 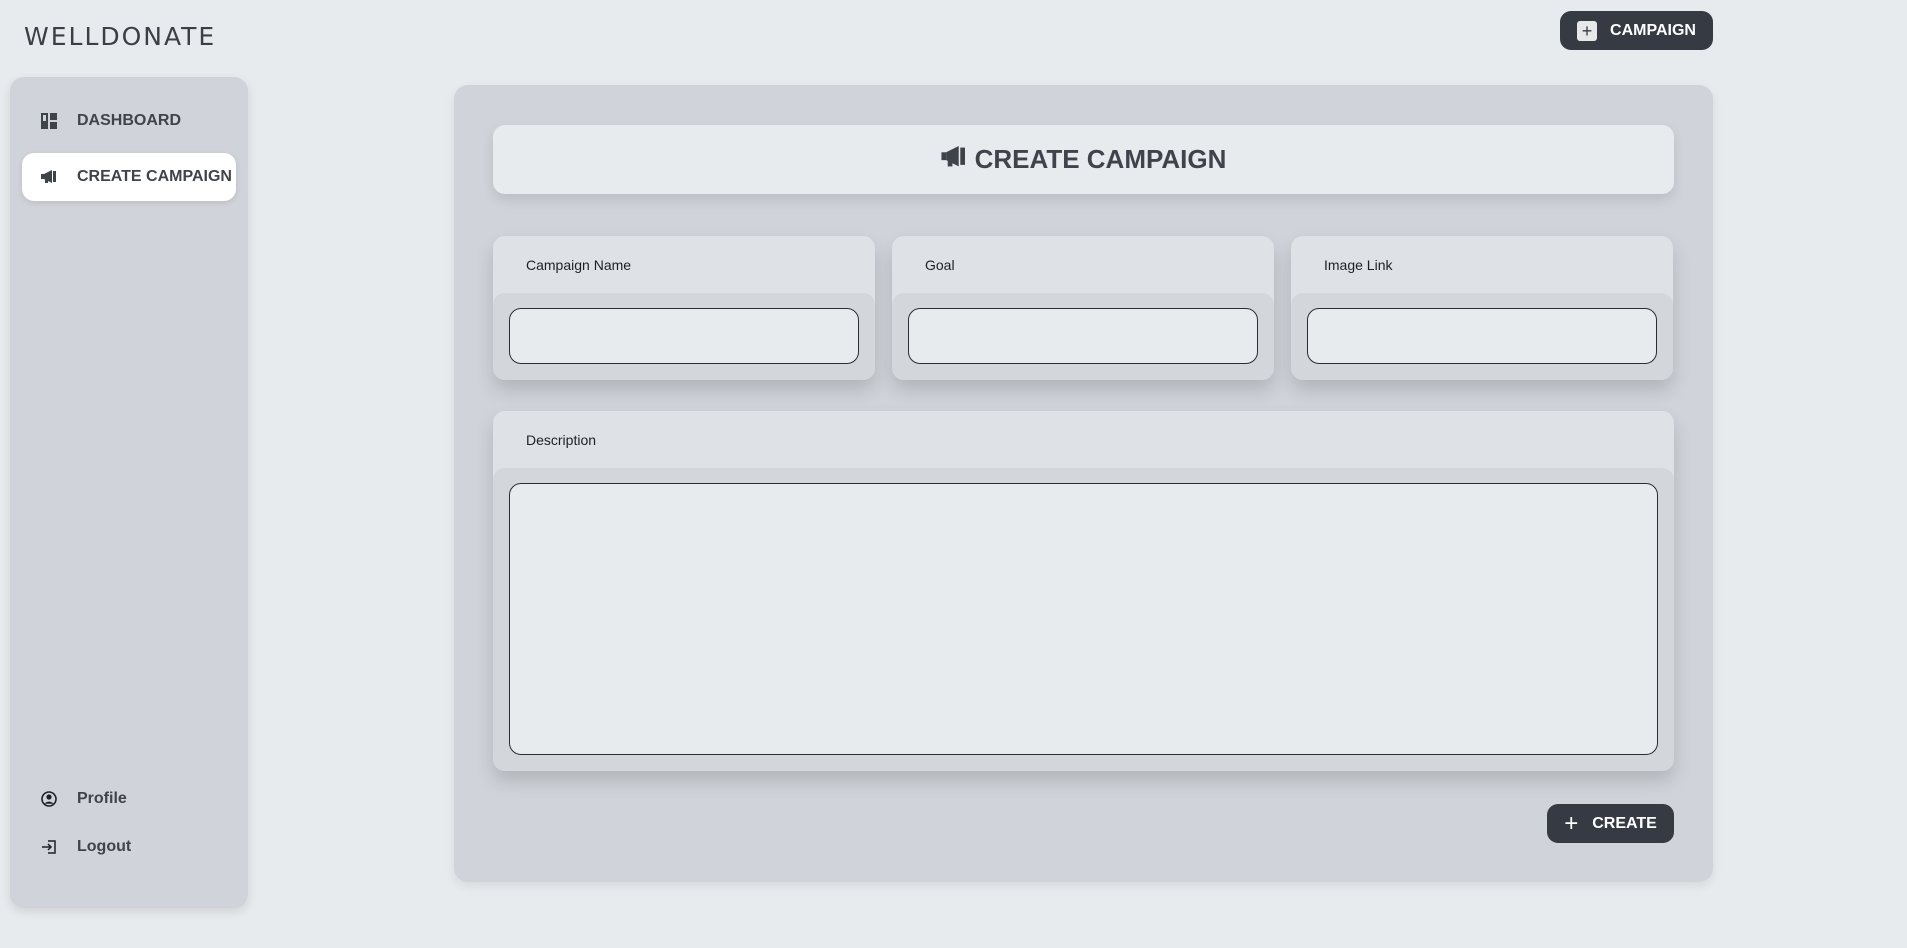 I want to click on field-label: Campaign Name, so click(x=579, y=264).